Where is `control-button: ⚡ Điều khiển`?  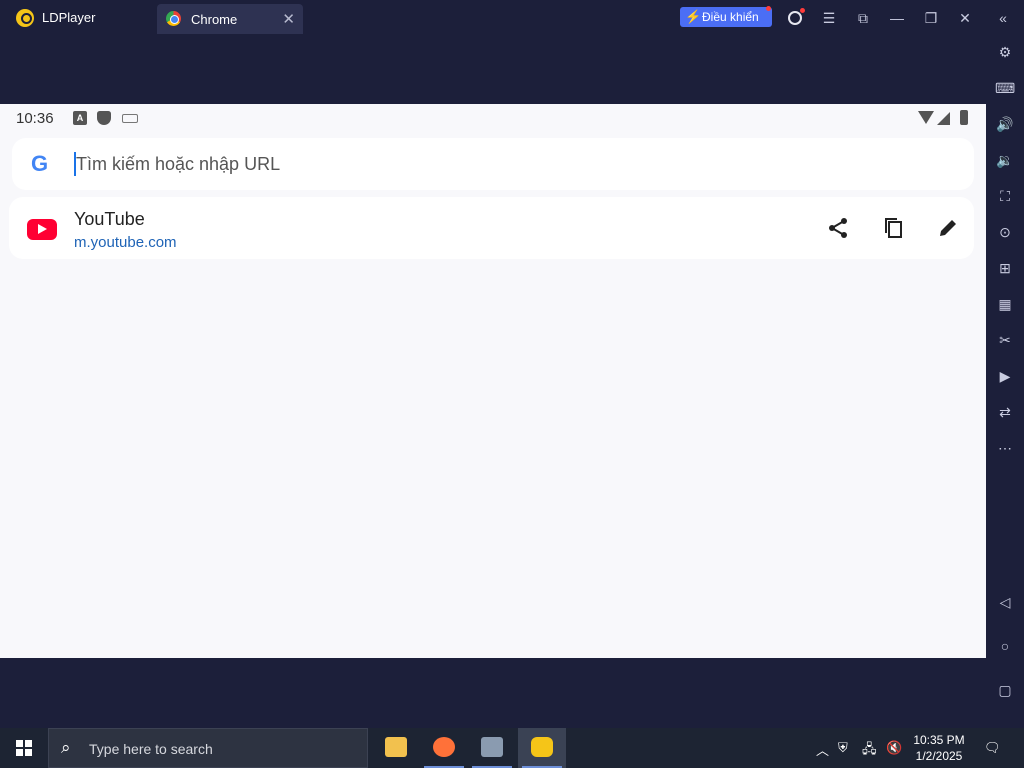 control-button: ⚡ Điều khiển is located at coordinates (726, 16).